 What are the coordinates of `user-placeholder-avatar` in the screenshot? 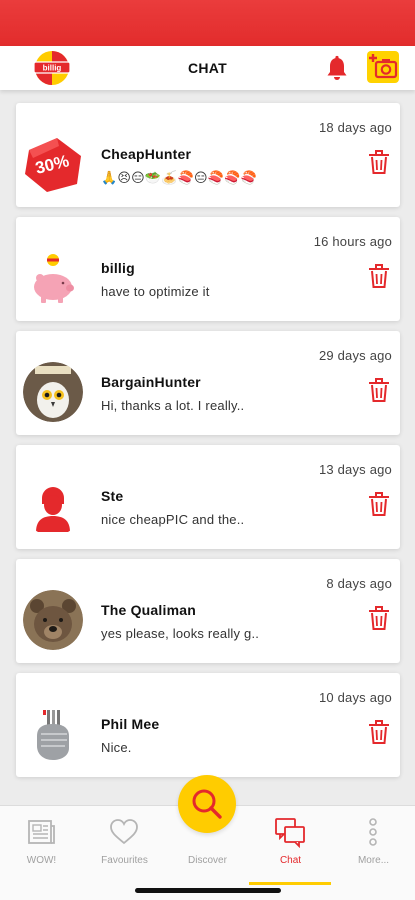 It's located at (53, 506).